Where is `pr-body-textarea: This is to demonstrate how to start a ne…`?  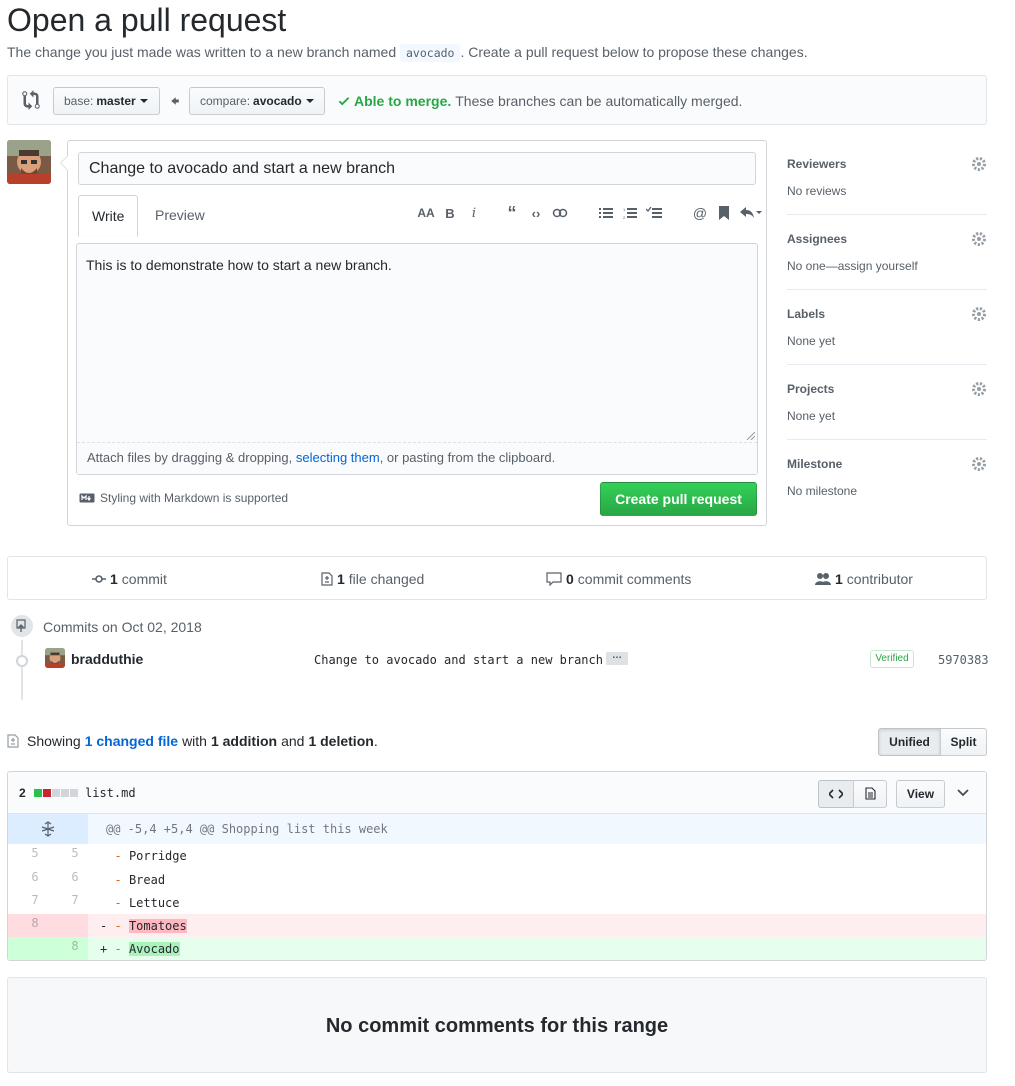
pr-body-textarea: This is to demonstrate how to start a ne… is located at coordinates (417, 359).